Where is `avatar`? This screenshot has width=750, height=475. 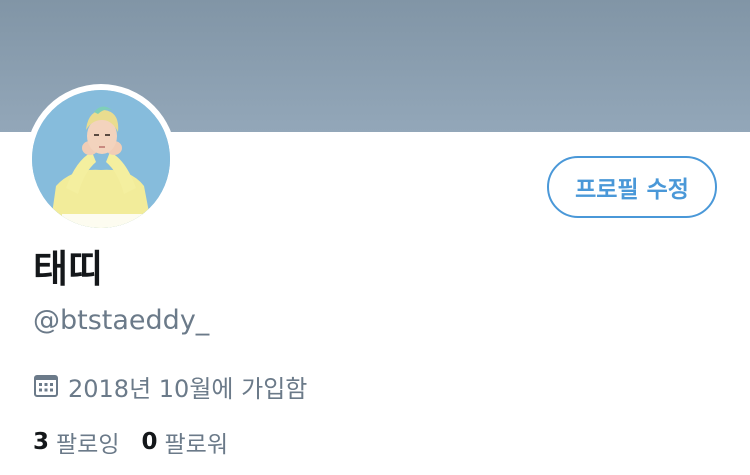 avatar is located at coordinates (101, 159).